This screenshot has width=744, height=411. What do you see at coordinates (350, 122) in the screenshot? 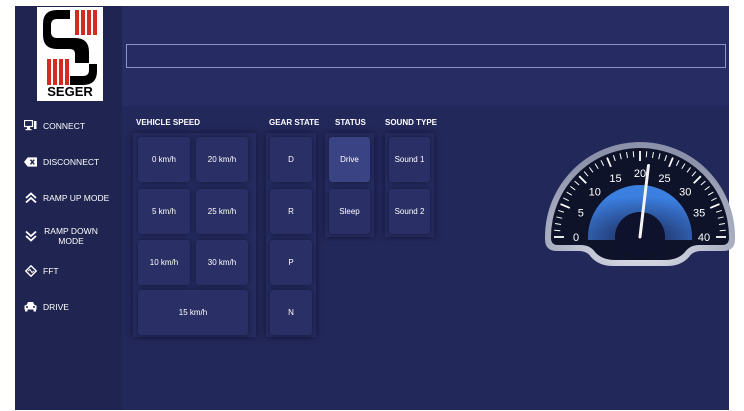
I see `status-heading: STATUS` at bounding box center [350, 122].